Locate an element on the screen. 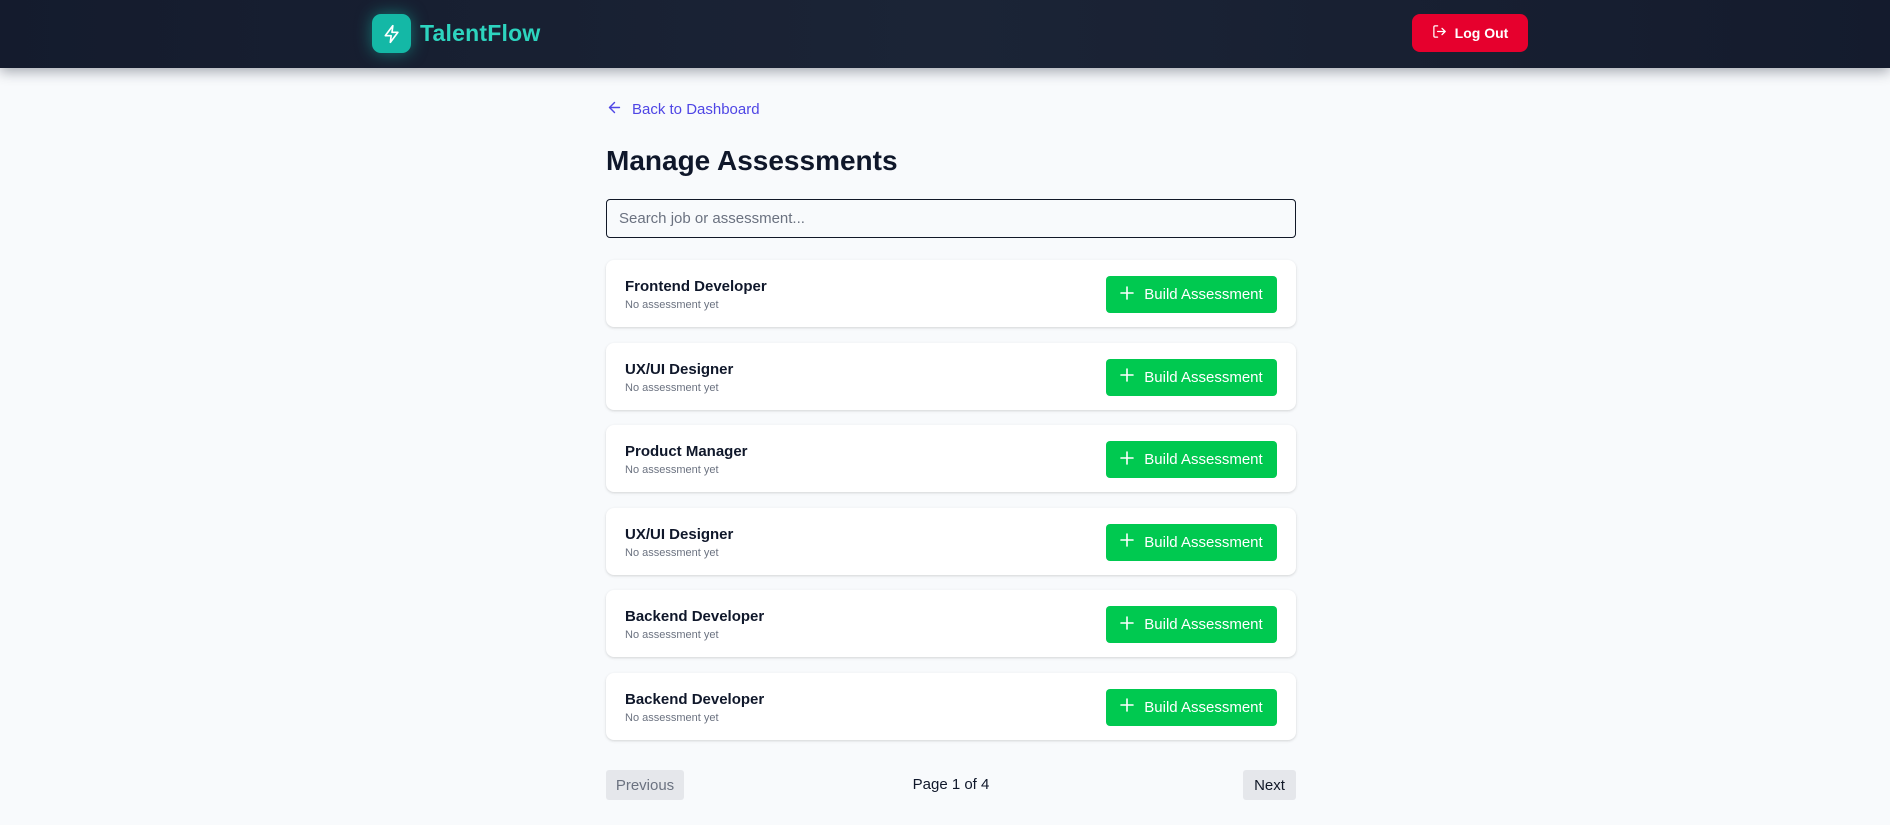 The width and height of the screenshot is (1890, 825). logout-label: Log Out is located at coordinates (1481, 33).